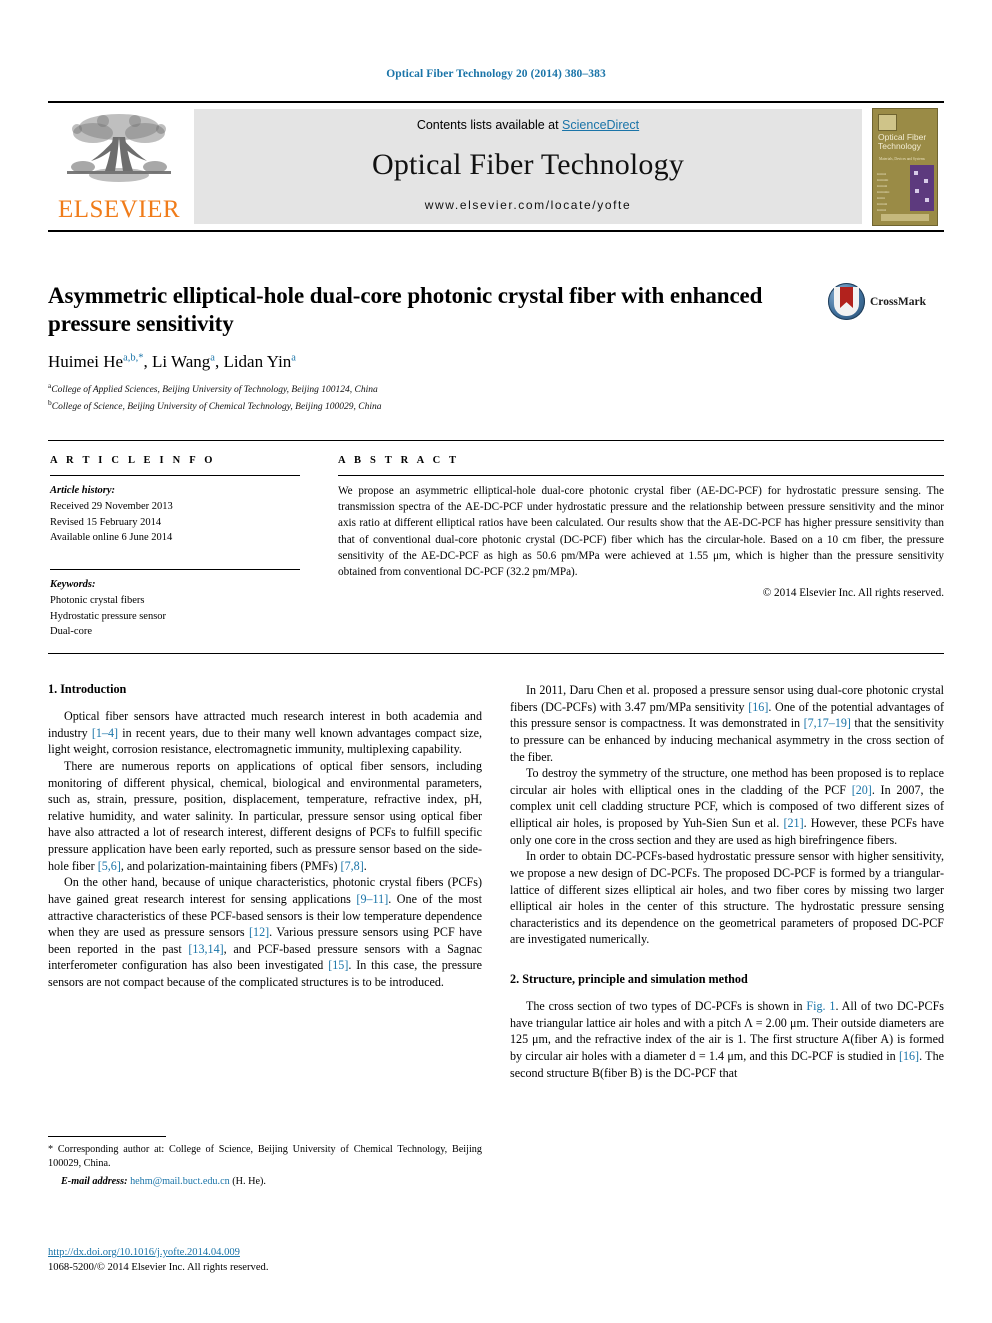  What do you see at coordinates (119, 209) in the screenshot?
I see `elsevier-wordmark: ELSEVIER` at bounding box center [119, 209].